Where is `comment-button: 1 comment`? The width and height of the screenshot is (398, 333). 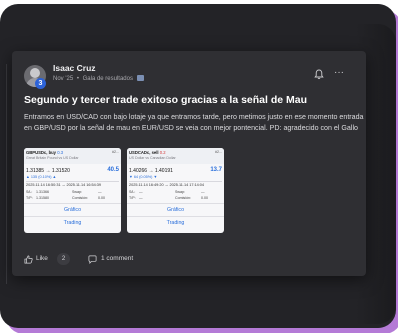 comment-button: 1 comment is located at coordinates (117, 258).